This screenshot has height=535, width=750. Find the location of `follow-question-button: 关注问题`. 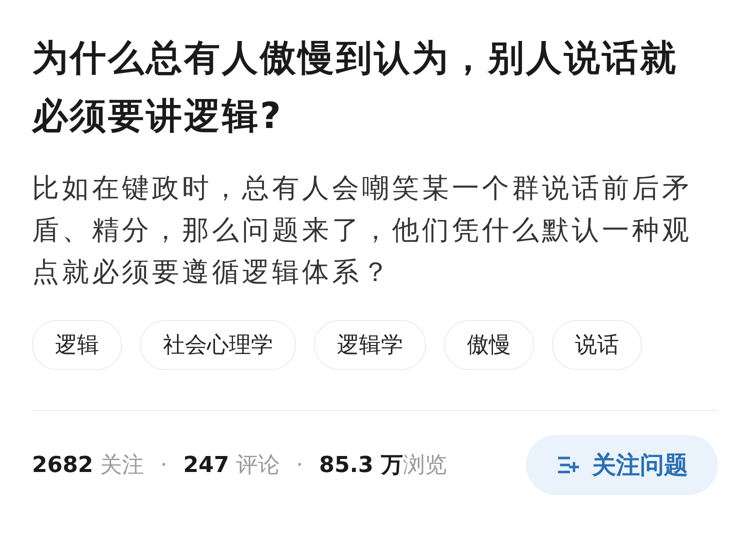

follow-question-button: 关注问题 is located at coordinates (622, 465).